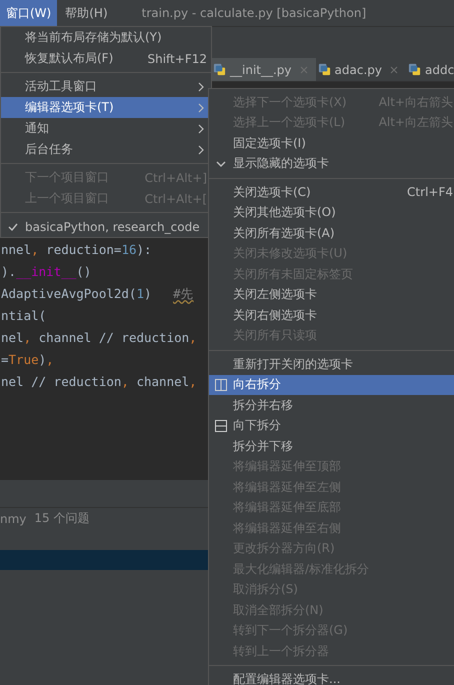  Describe the element at coordinates (263, 446) in the screenshot. I see `menu-item-label: 拆分并下移` at that location.